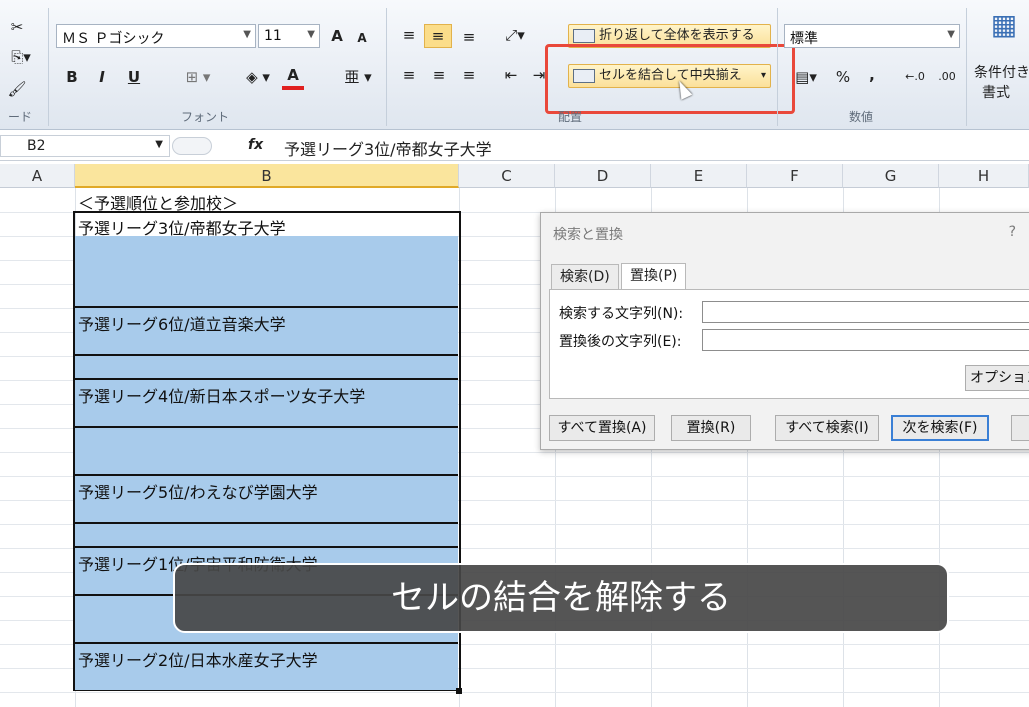 Image resolution: width=1029 pixels, height=707 pixels. Describe the element at coordinates (17, 28) in the screenshot. I see `cut-icon: ✂` at that location.